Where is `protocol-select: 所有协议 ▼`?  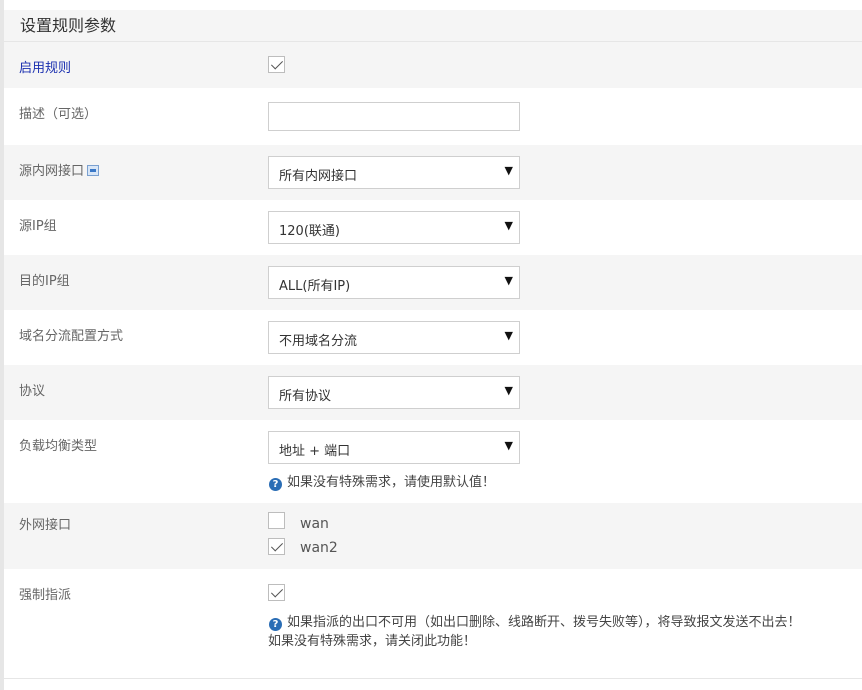
protocol-select: 所有协议 ▼ is located at coordinates (394, 392).